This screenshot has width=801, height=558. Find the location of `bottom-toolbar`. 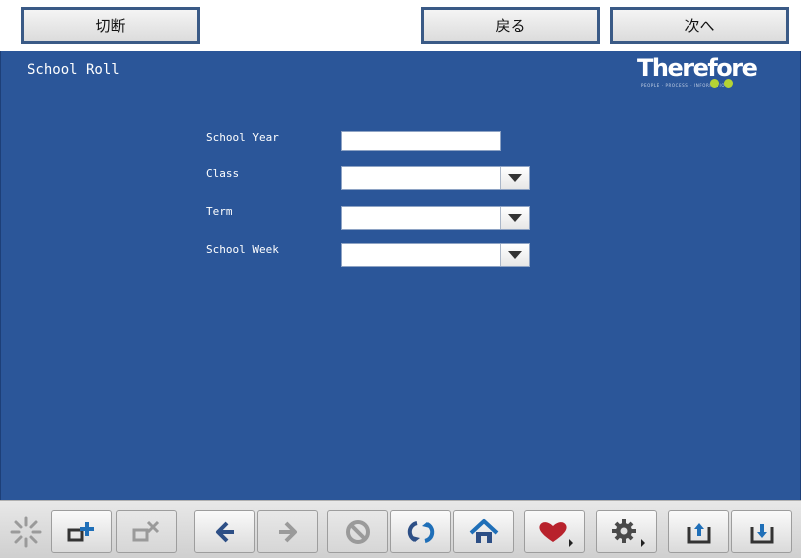

bottom-toolbar is located at coordinates (400, 529).